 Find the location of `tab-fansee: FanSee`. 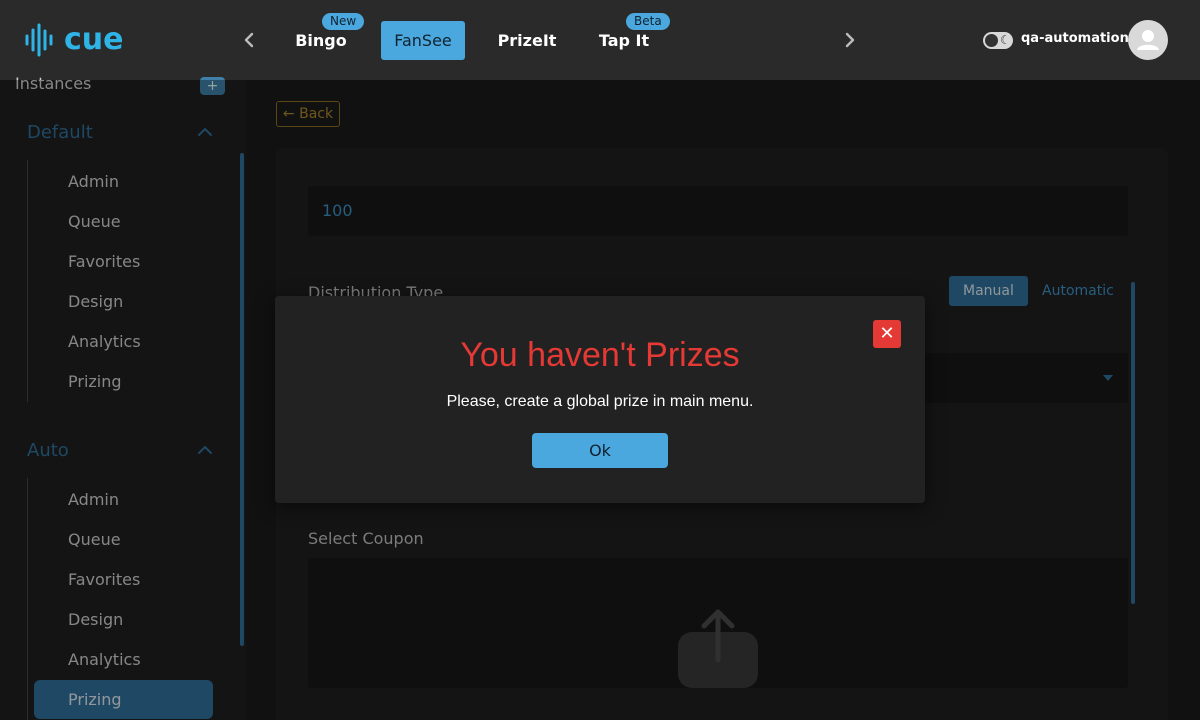

tab-fansee: FanSee is located at coordinates (423, 40).